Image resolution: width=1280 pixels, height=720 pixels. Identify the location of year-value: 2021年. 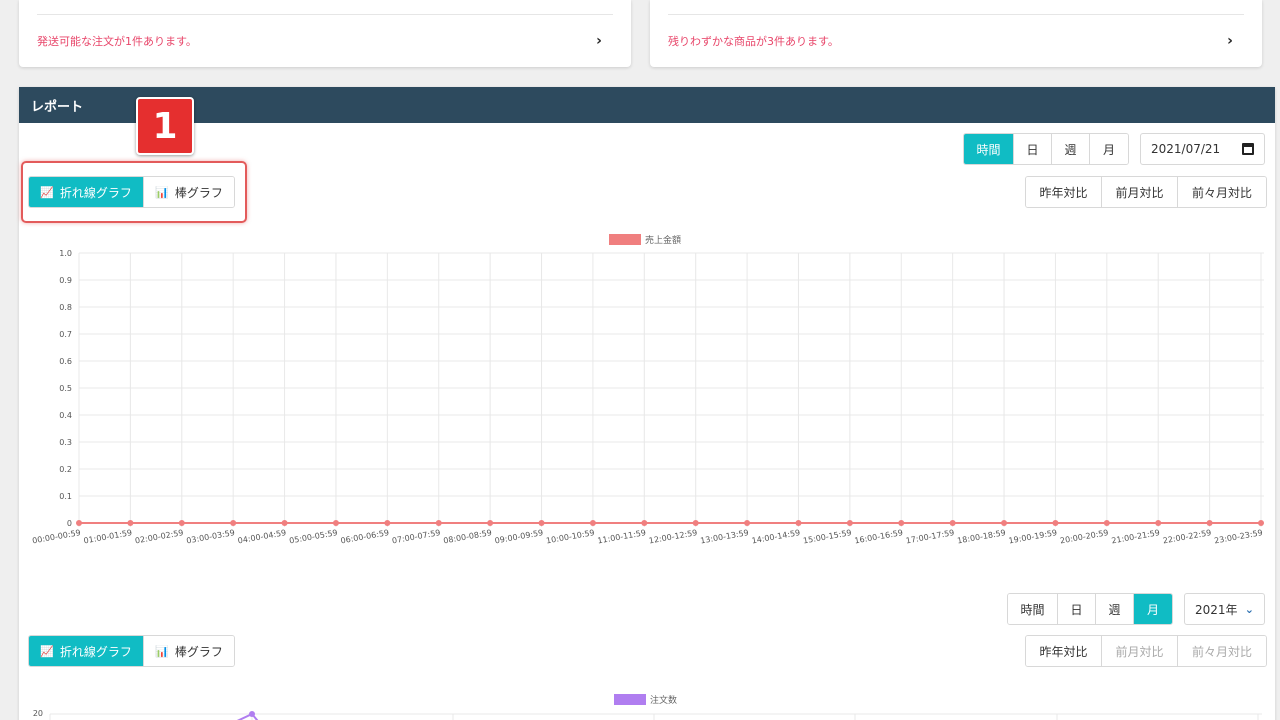
(1216, 609).